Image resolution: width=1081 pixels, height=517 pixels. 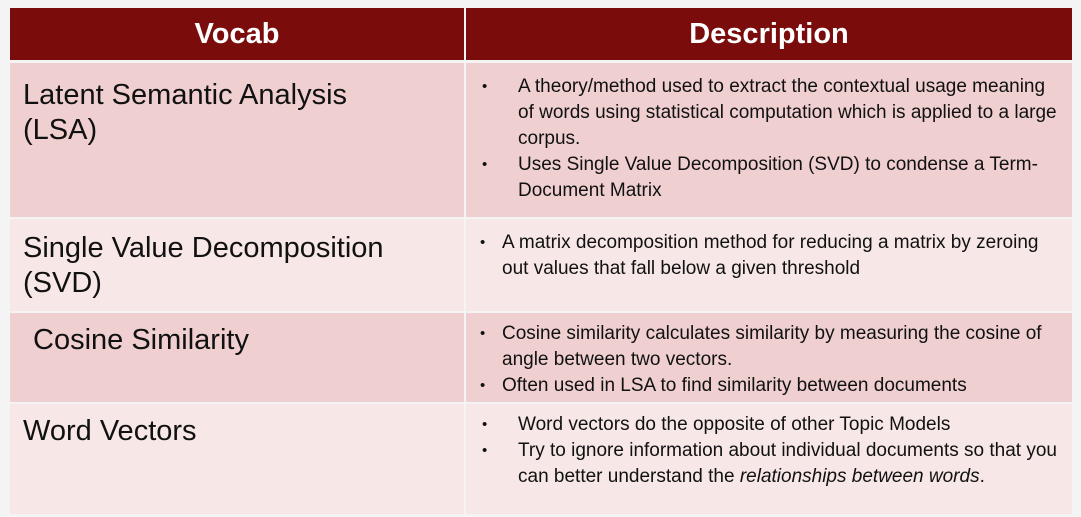 What do you see at coordinates (237, 357) in the screenshot?
I see `vocab-cell: Cosine Similarity` at bounding box center [237, 357].